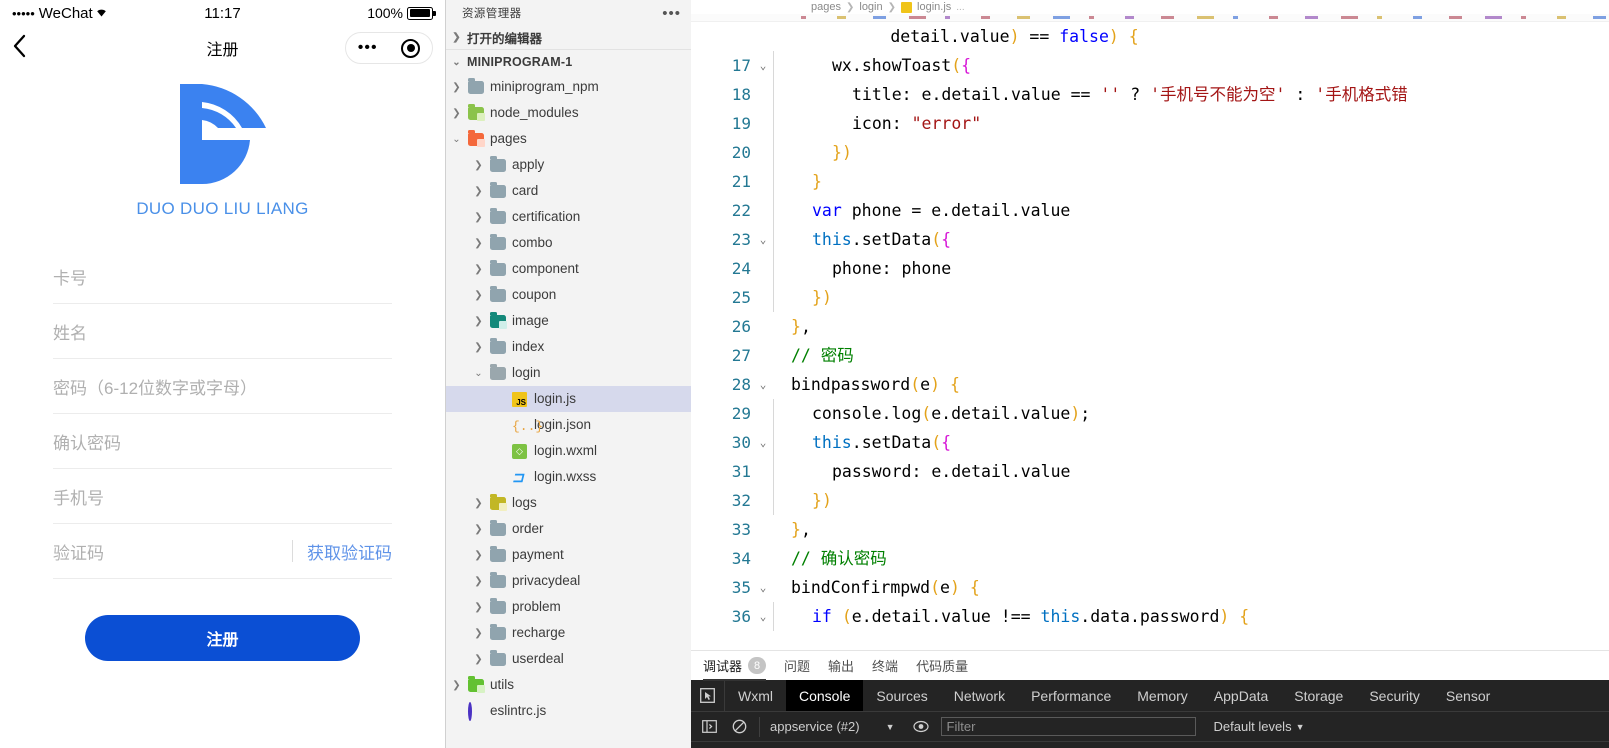 The width and height of the screenshot is (1609, 748). Describe the element at coordinates (222, 331) in the screenshot. I see `field-full-name: 姓名` at that location.